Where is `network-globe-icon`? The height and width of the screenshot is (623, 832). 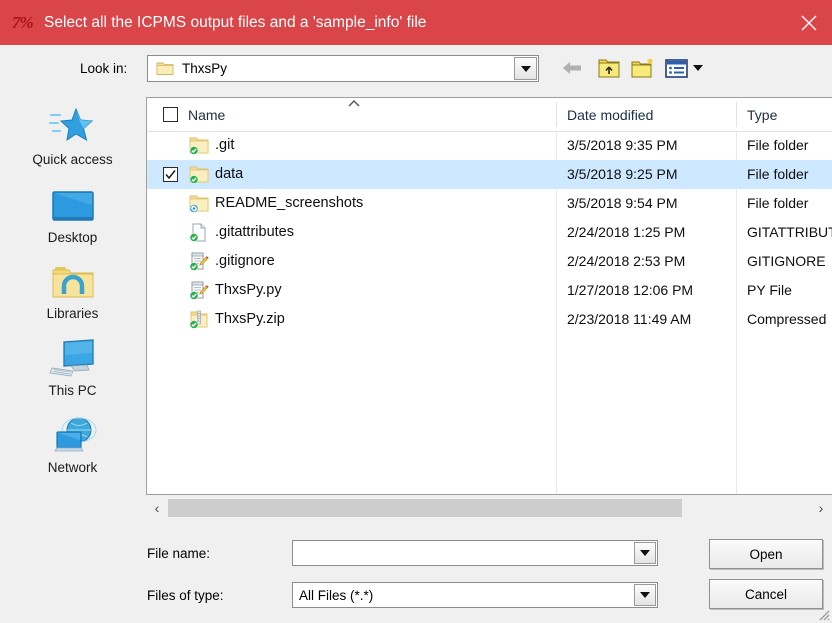 network-globe-icon is located at coordinates (72, 434).